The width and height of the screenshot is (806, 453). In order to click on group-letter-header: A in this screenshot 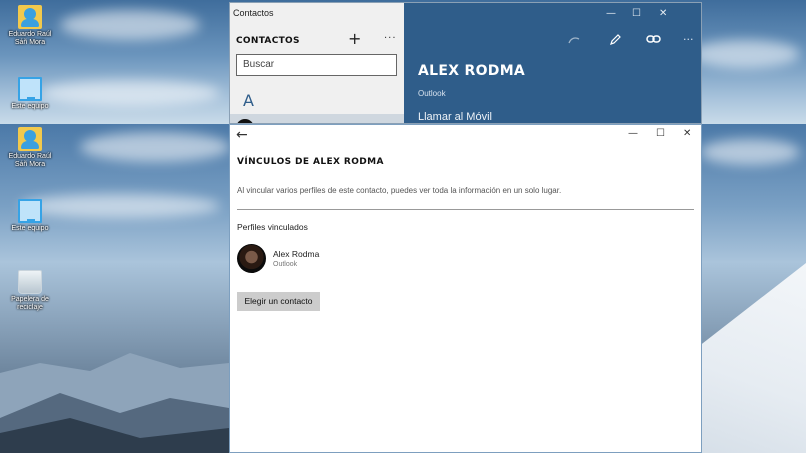, I will do `click(248, 100)`.